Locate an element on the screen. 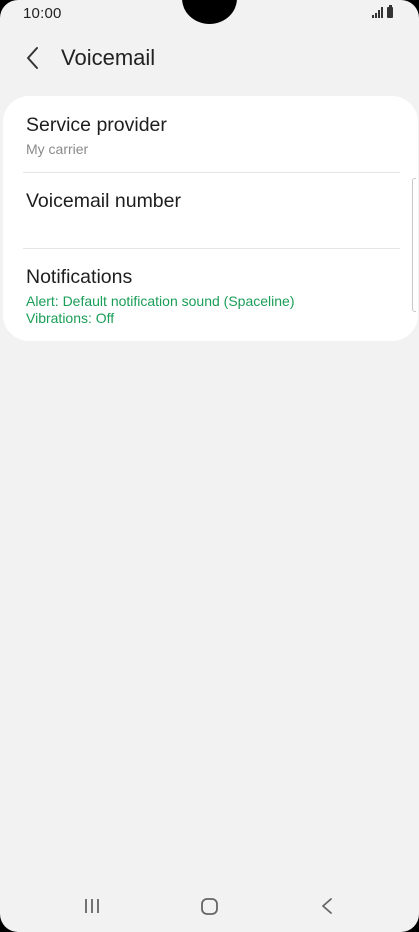  setting-title: Notifications is located at coordinates (79, 277).